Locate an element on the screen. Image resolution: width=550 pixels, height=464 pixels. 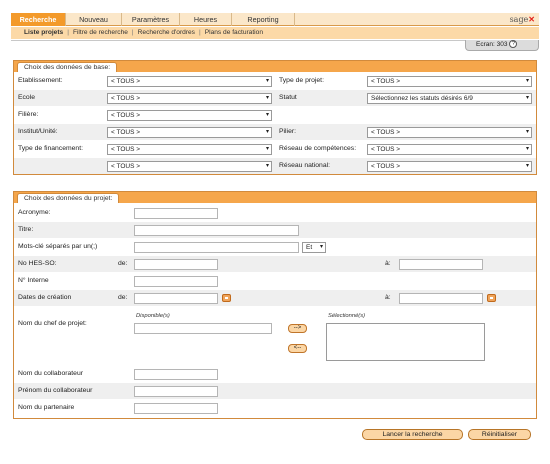
form-row: Filière: < TOUS > ▾ is located at coordinates (275, 115).